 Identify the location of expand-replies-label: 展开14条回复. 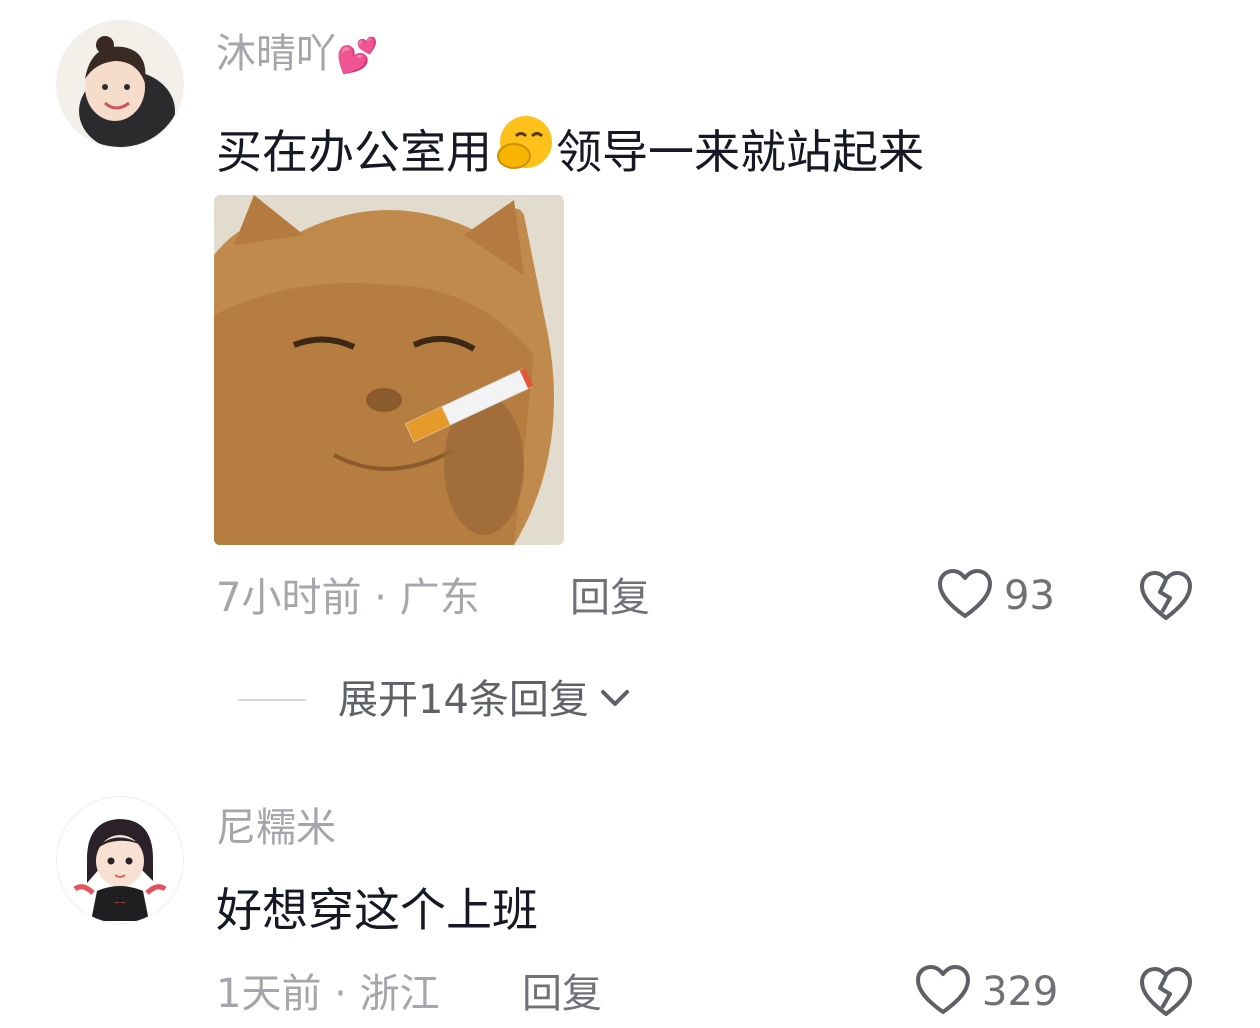
(463, 700).